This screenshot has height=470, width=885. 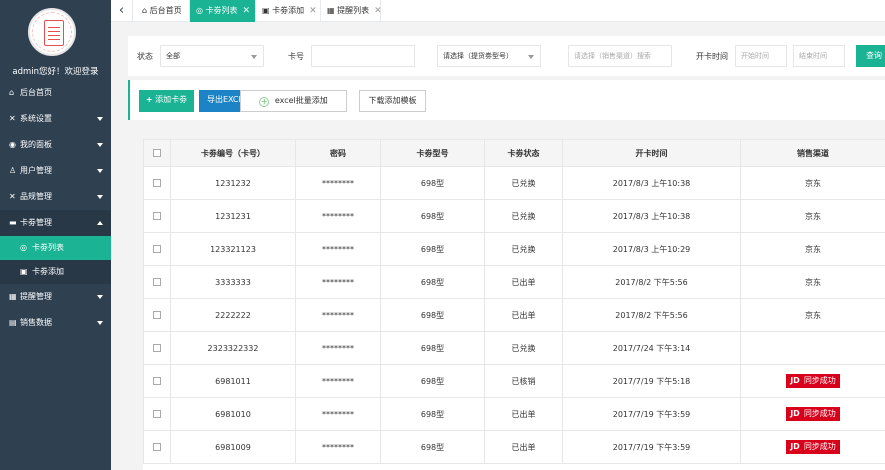 I want to click on tools-icon: ✕, so click(x=12, y=196).